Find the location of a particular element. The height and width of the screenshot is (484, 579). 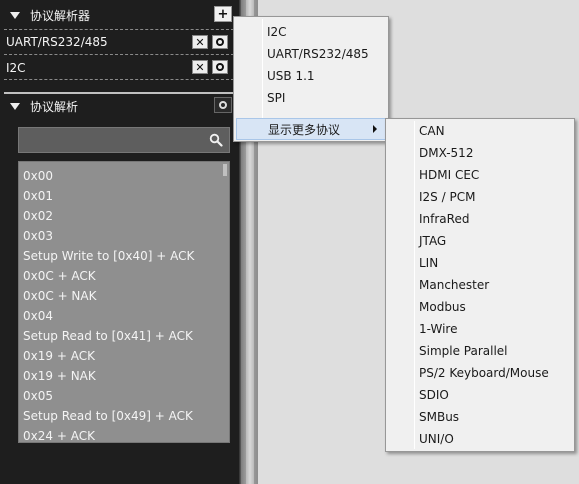

menu-item-uart: UART/RS232/485 is located at coordinates (311, 54).